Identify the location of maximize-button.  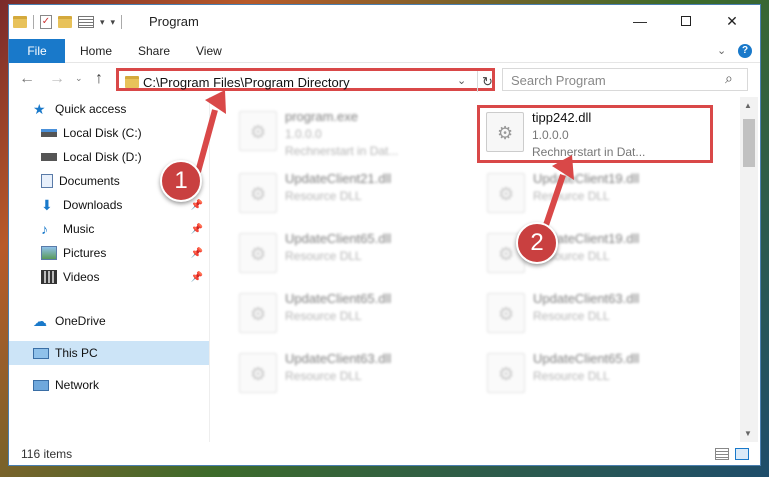
(686, 21).